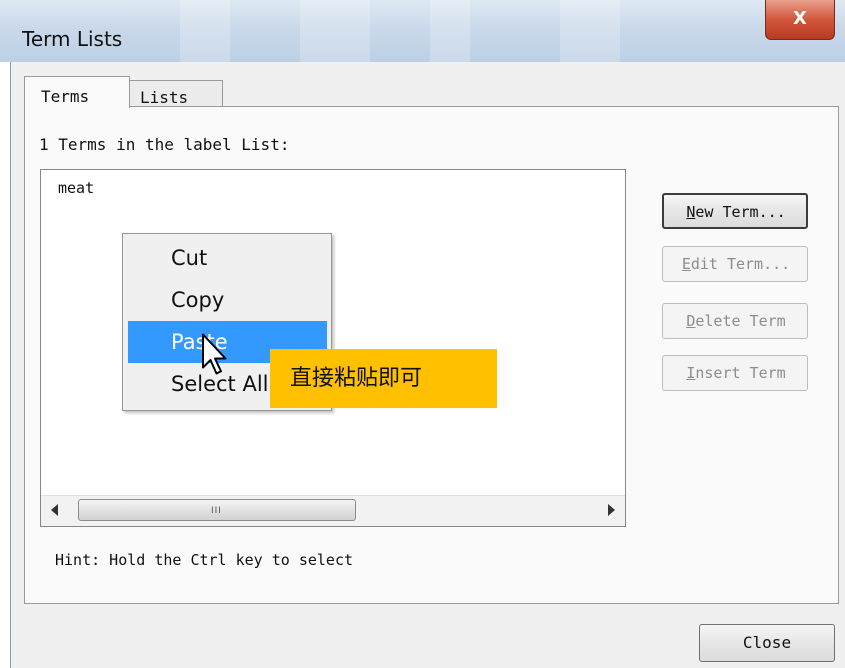  Describe the element at coordinates (214, 354) in the screenshot. I see `cursor-icon` at that location.